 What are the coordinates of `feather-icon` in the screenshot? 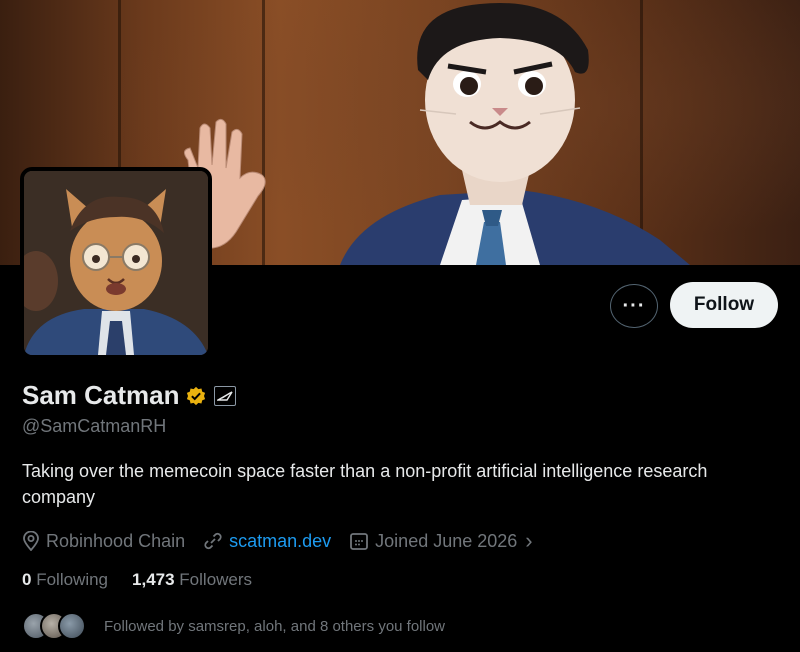 It's located at (224, 395).